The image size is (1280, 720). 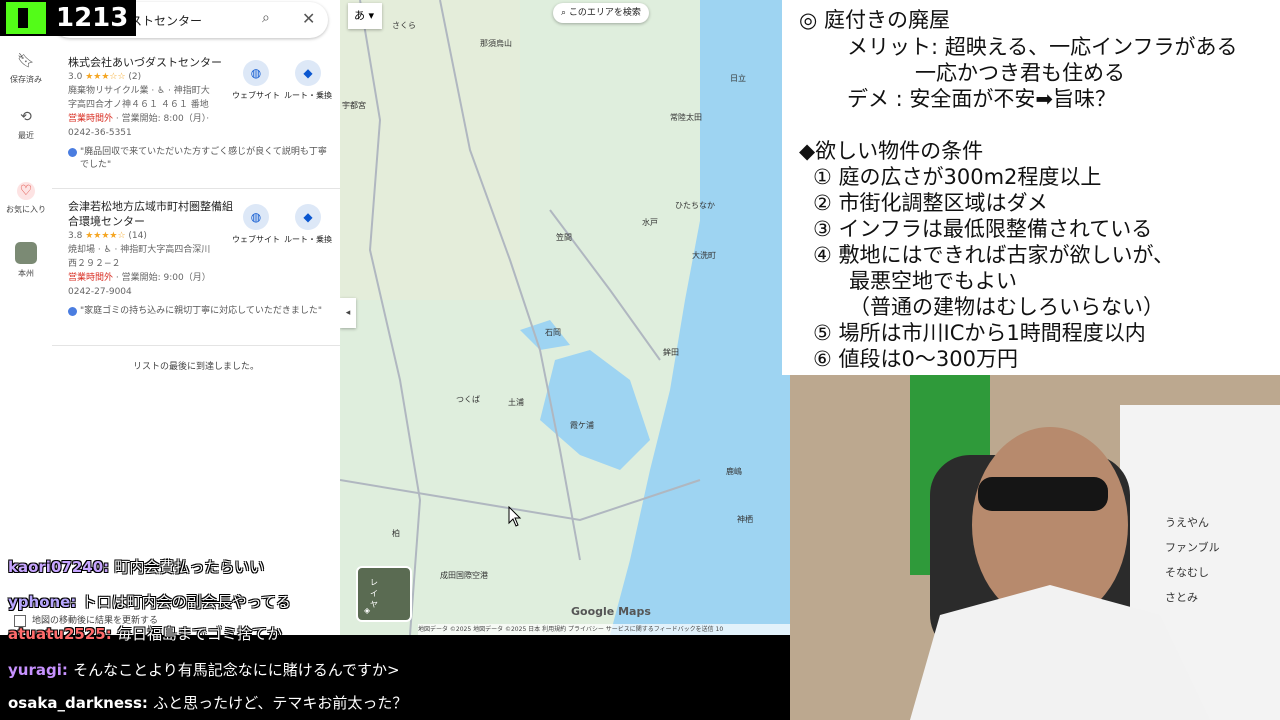 I want to click on whiteboard-names: うえやん ファンブル そなむし さとみ, so click(x=1192, y=560).